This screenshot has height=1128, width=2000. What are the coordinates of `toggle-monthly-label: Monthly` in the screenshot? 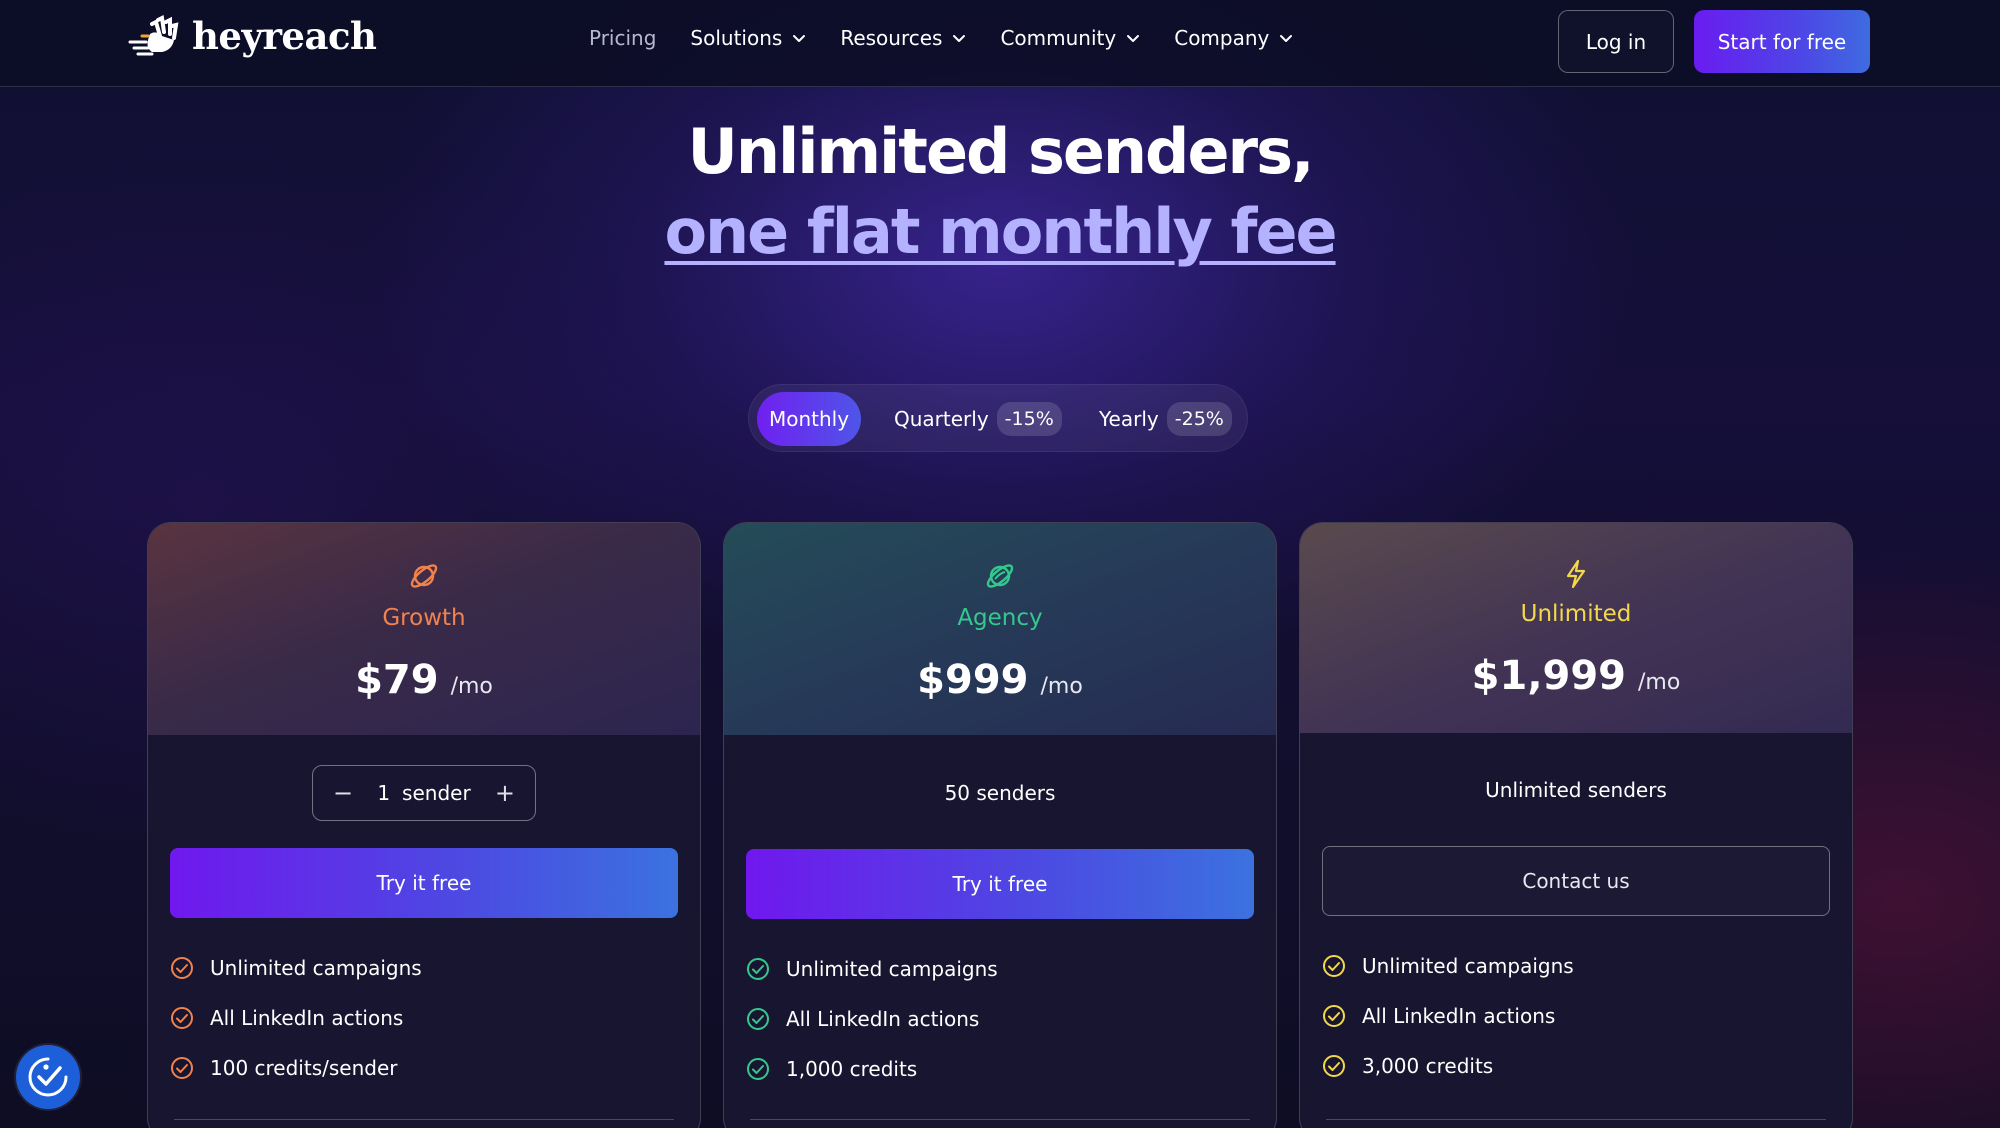 It's located at (809, 419).